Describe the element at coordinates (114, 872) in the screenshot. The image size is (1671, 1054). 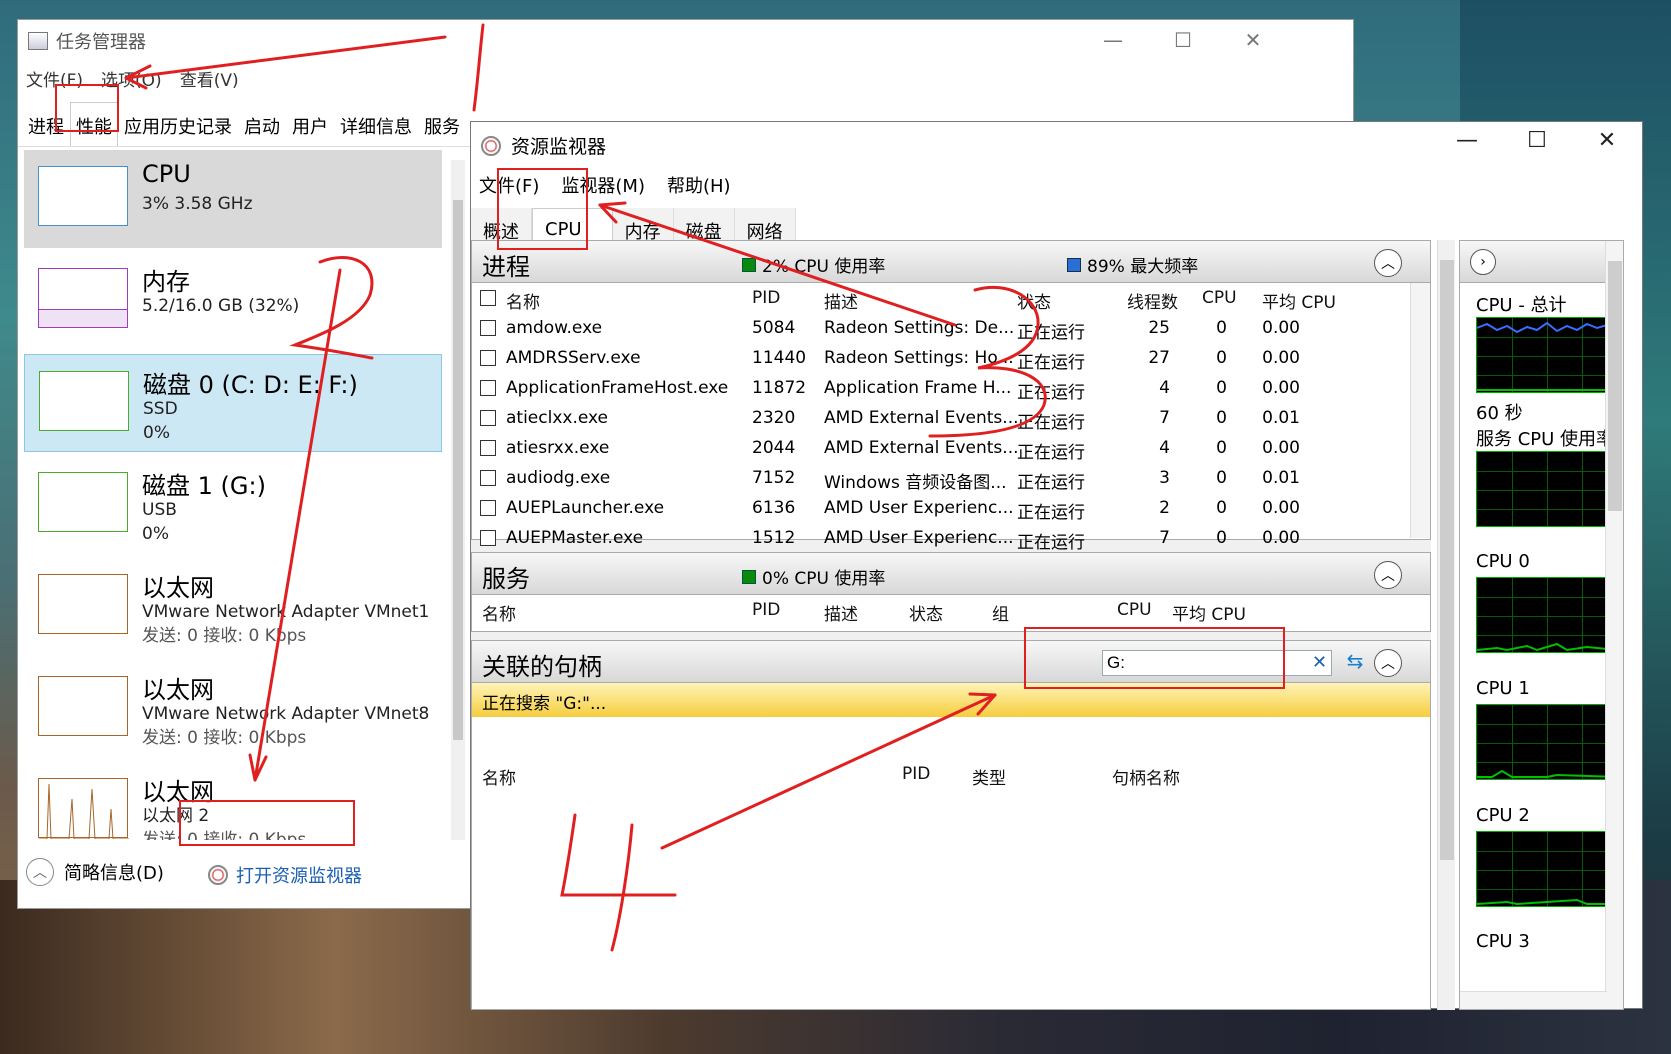
I see `fewer-details-link: 简略信息(D)` at that location.